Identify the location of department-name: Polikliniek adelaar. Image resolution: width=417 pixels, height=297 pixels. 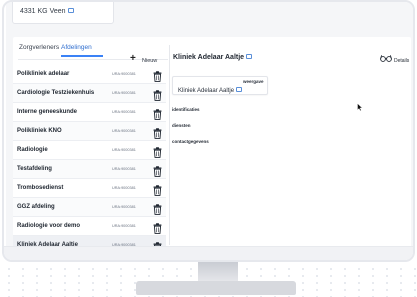
(43, 74).